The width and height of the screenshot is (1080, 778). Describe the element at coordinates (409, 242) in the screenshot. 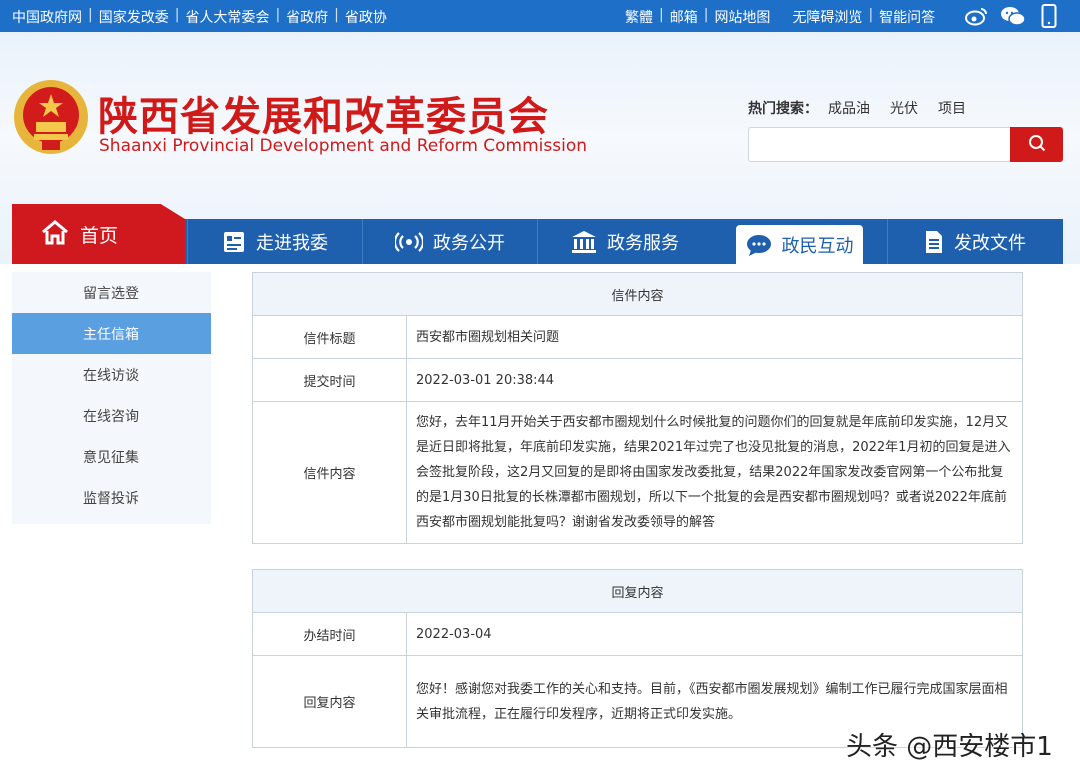

I see `broadcast-icon` at that location.